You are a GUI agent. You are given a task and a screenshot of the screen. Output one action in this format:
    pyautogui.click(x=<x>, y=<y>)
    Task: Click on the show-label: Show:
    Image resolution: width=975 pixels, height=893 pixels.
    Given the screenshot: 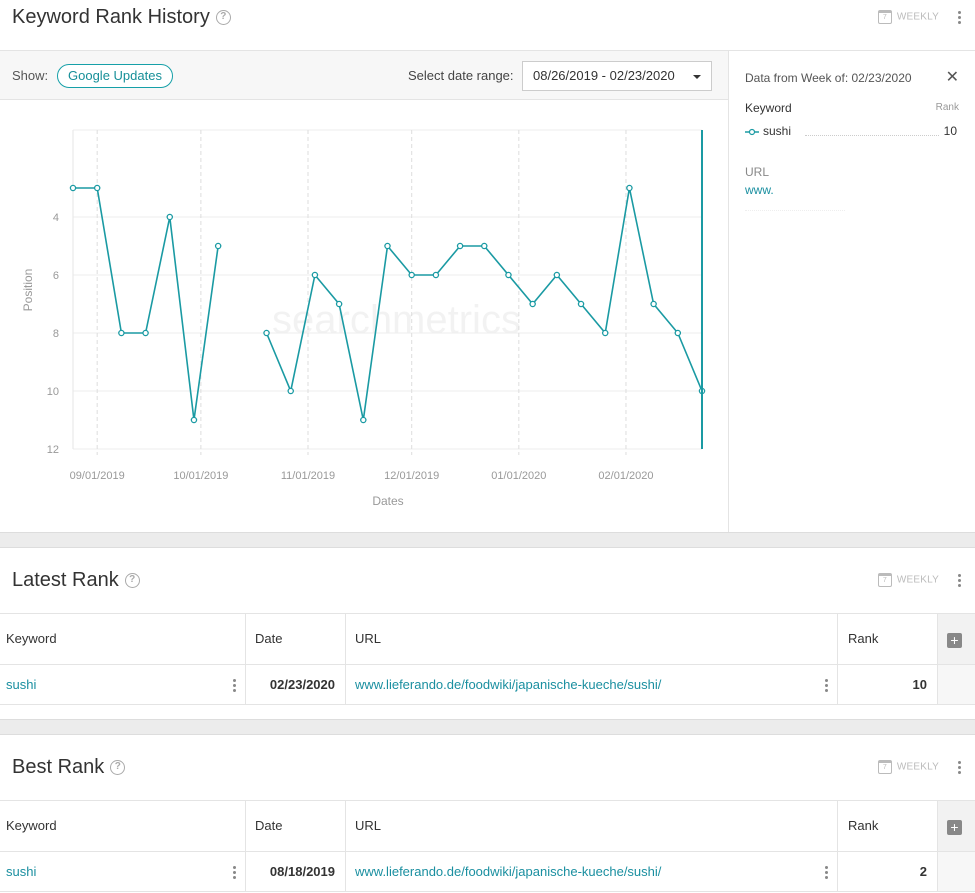 What is the action you would take?
    pyautogui.click(x=30, y=75)
    